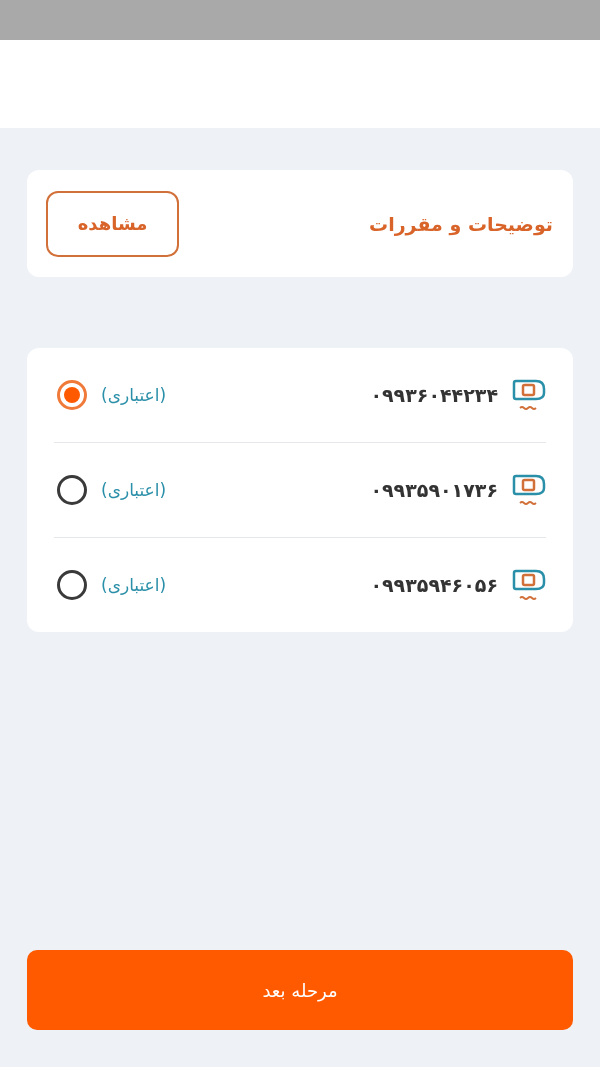 This screenshot has width=600, height=1067. I want to click on terms-title: توضیحات و مقررات, so click(461, 223).